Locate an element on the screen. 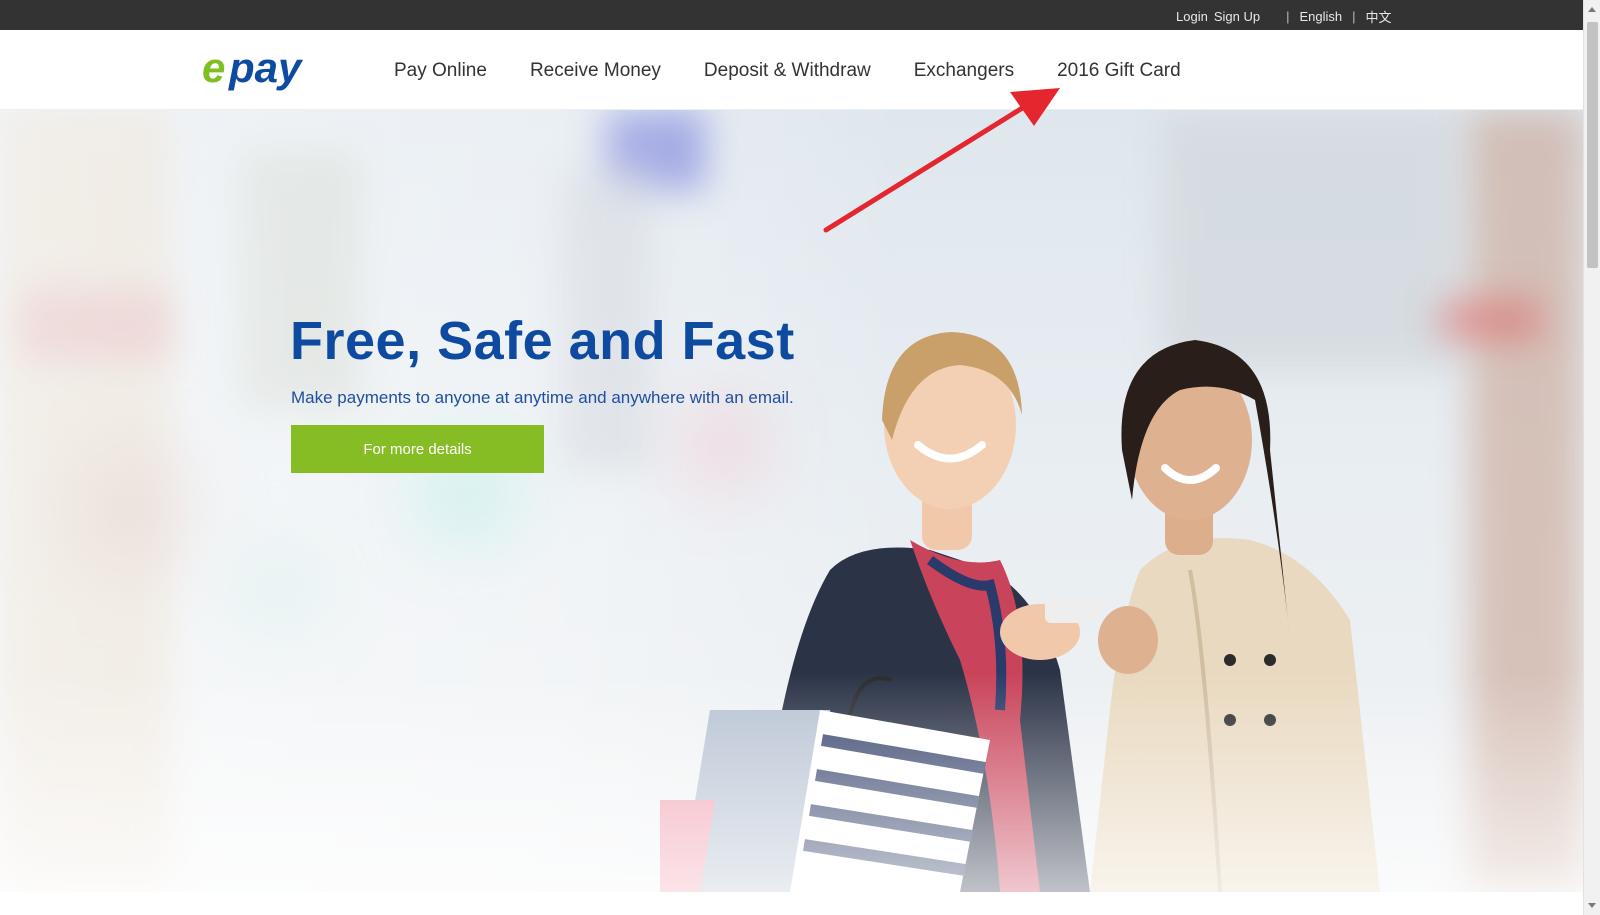  nav-receive-money: Receive Money is located at coordinates (595, 71).